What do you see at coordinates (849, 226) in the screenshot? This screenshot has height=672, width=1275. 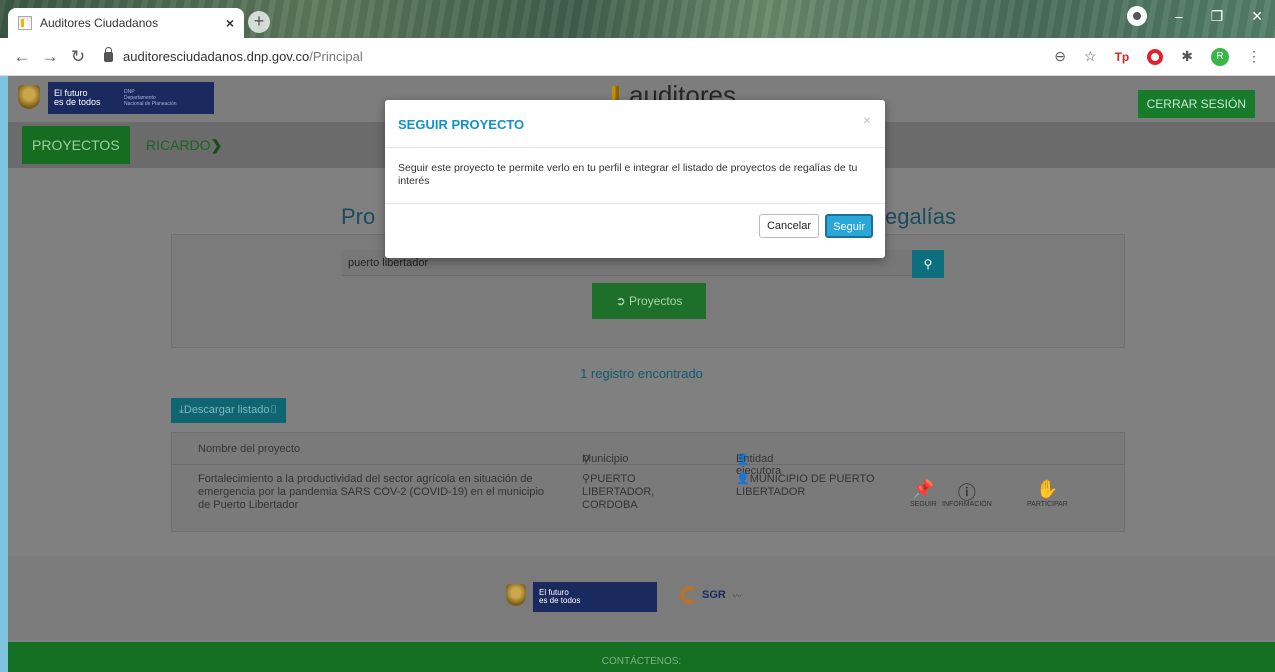 I see `follow-button: Seguir` at bounding box center [849, 226].